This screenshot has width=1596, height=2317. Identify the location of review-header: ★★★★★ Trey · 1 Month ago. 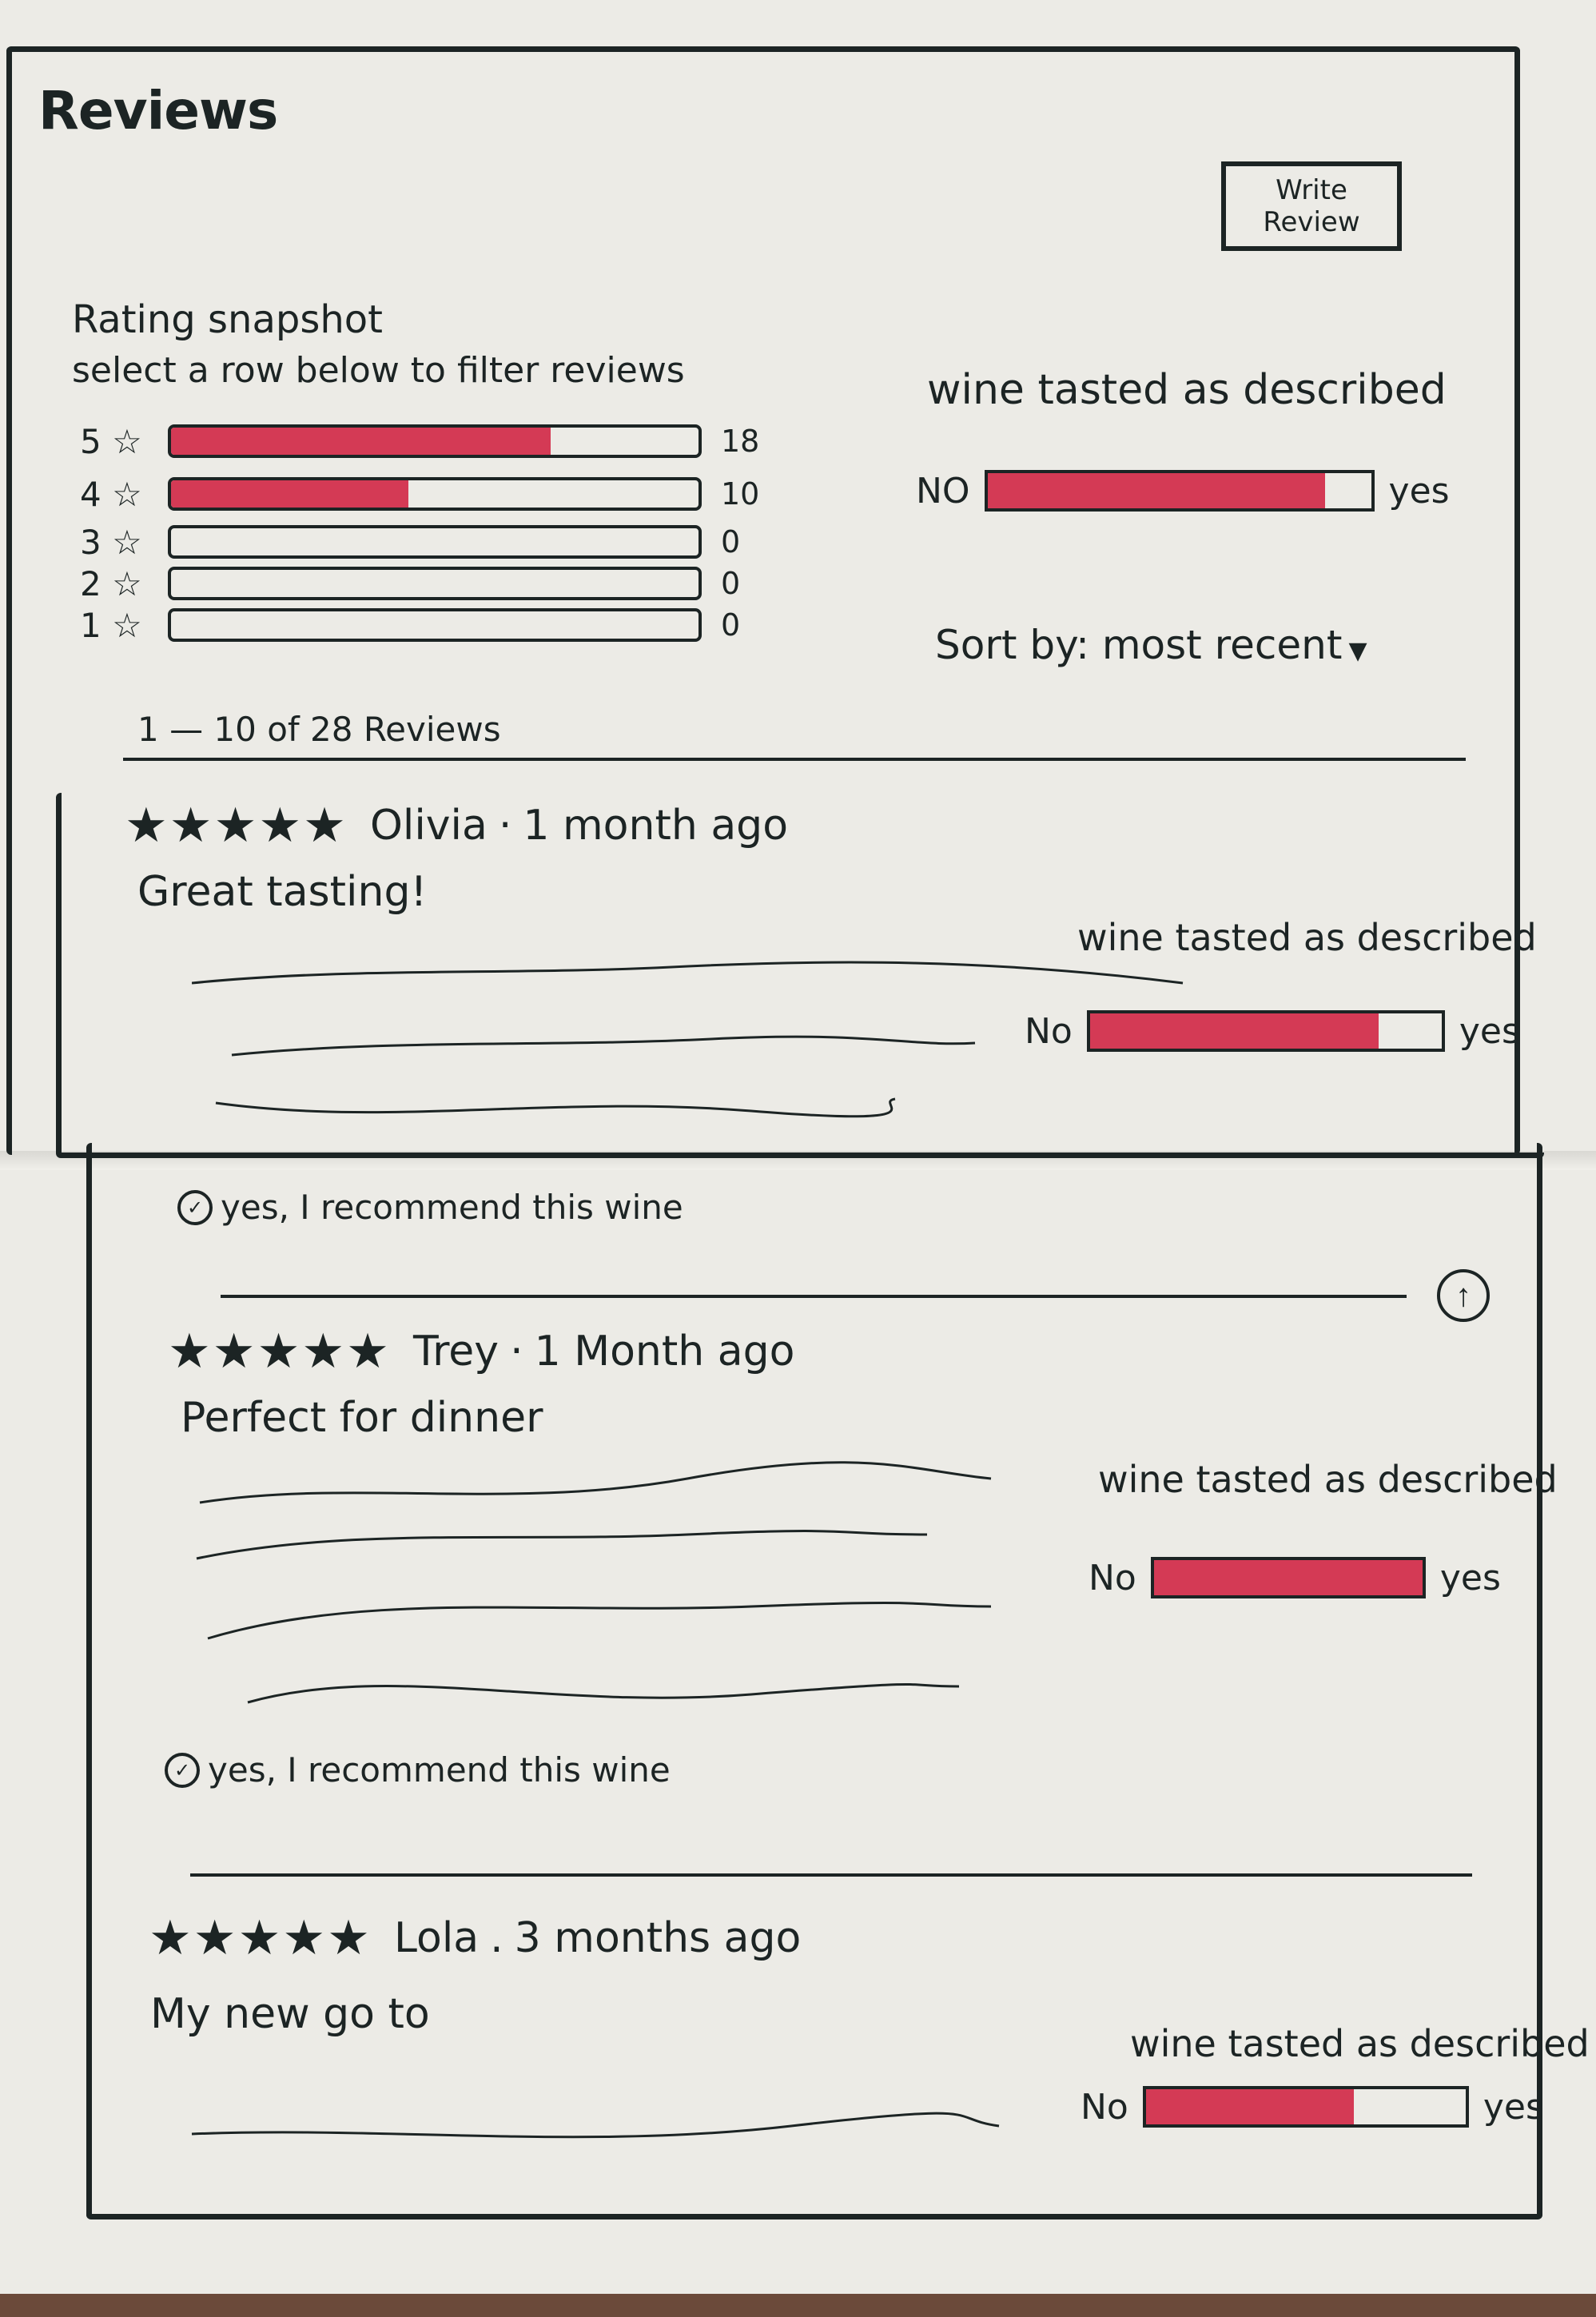
(481, 1351).